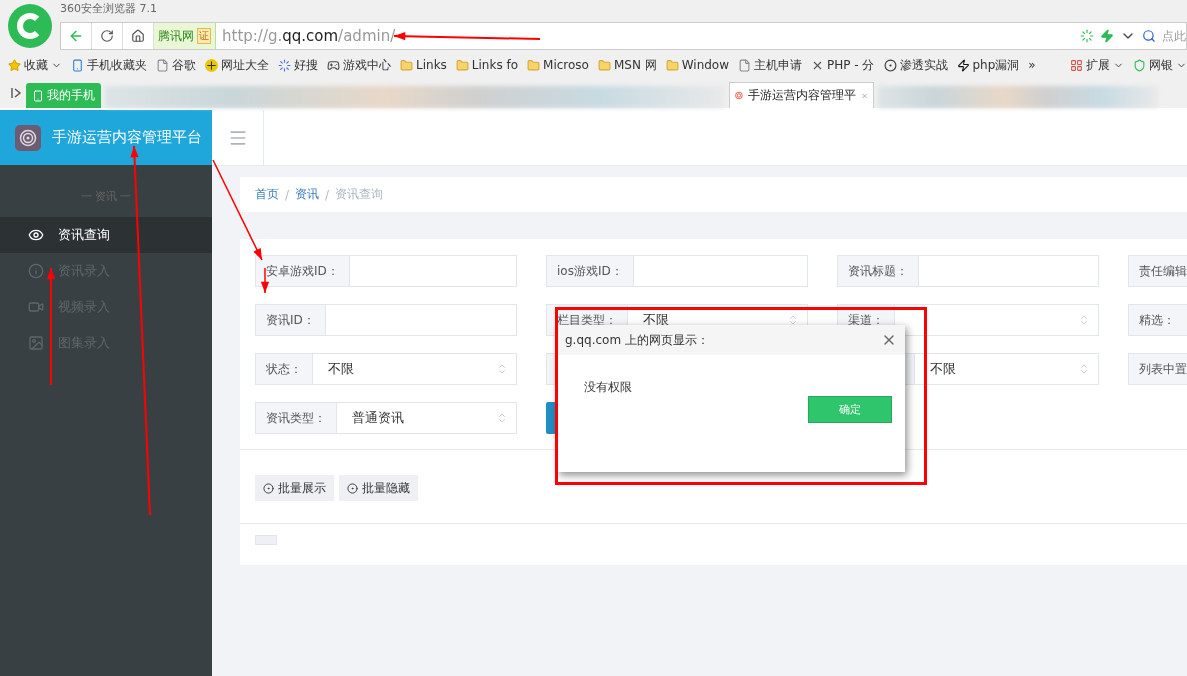 This screenshot has width=1187, height=676. I want to click on search-icon, so click(1149, 36).